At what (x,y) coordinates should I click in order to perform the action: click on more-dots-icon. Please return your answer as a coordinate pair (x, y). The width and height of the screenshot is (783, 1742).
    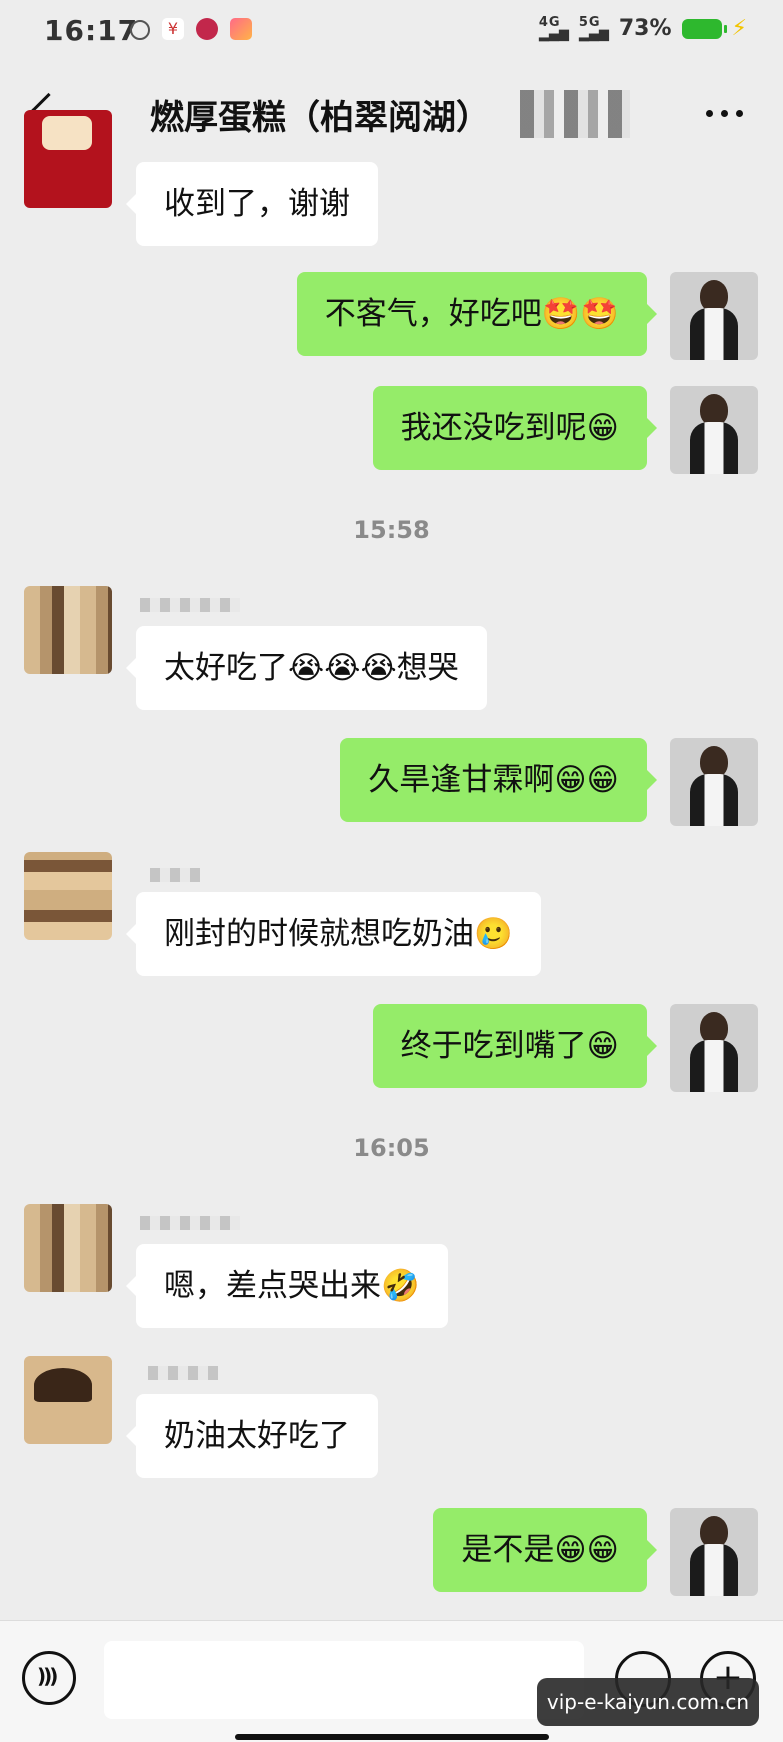
    Looking at the image, I should click on (709, 113).